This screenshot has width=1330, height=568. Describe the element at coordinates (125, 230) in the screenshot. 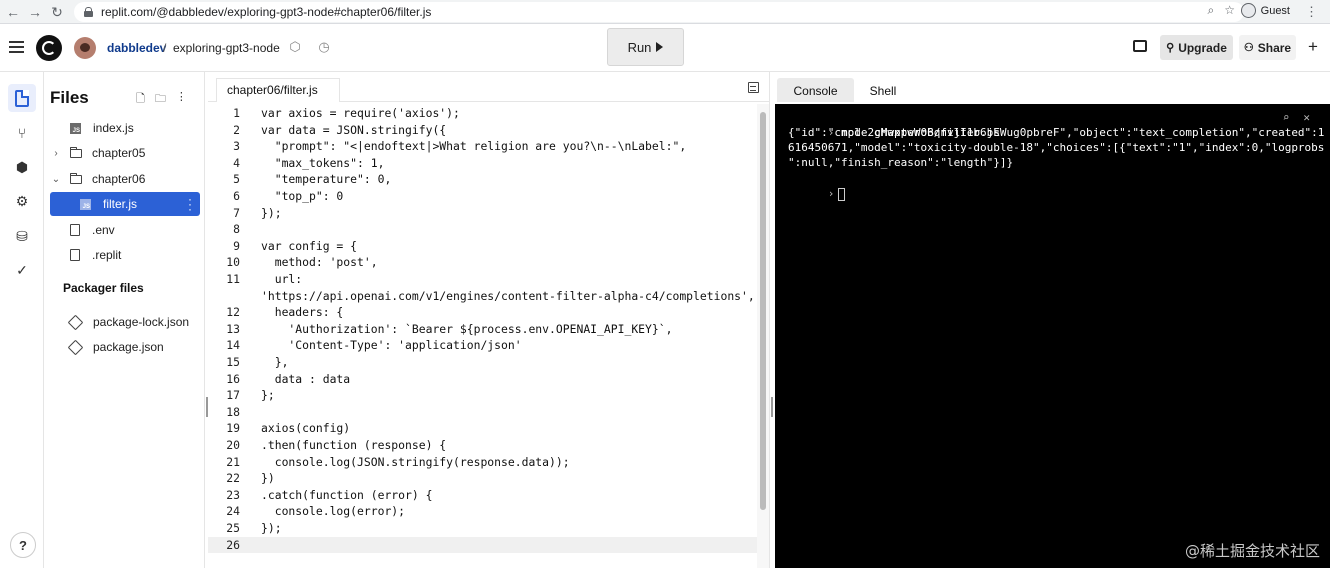

I see `tree-item-env: .env` at that location.